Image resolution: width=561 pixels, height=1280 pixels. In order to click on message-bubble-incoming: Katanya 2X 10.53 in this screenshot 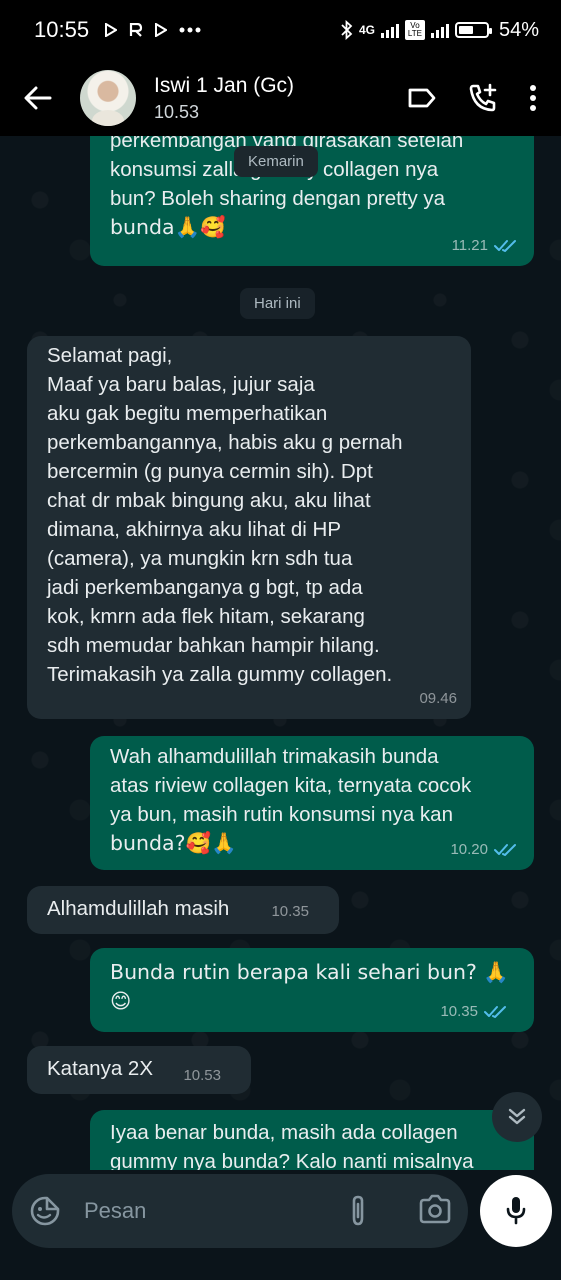, I will do `click(139, 1070)`.